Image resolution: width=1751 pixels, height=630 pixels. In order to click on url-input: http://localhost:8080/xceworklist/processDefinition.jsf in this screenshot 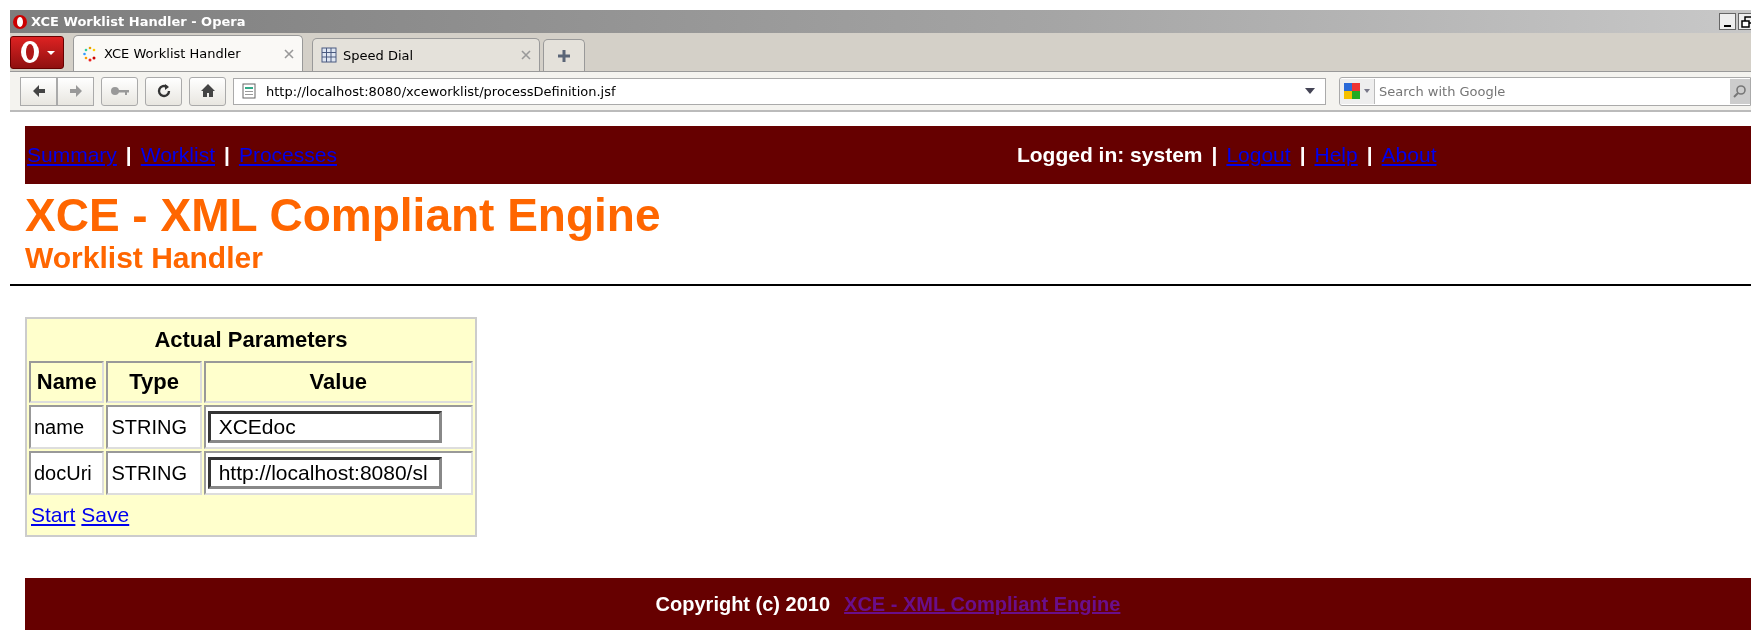, I will do `click(780, 91)`.